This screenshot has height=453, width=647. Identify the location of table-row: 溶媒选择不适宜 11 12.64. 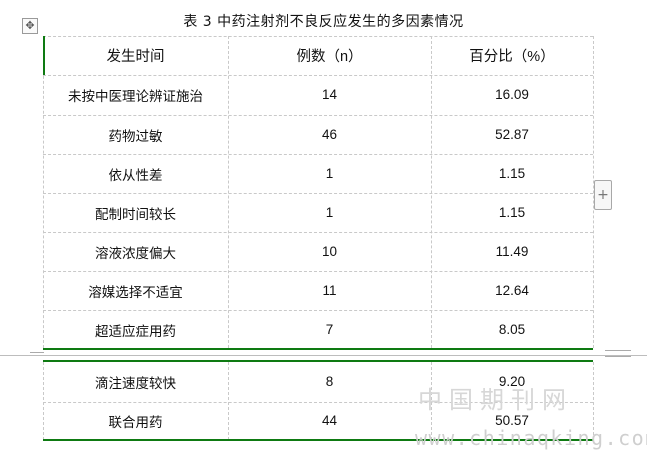
(318, 290).